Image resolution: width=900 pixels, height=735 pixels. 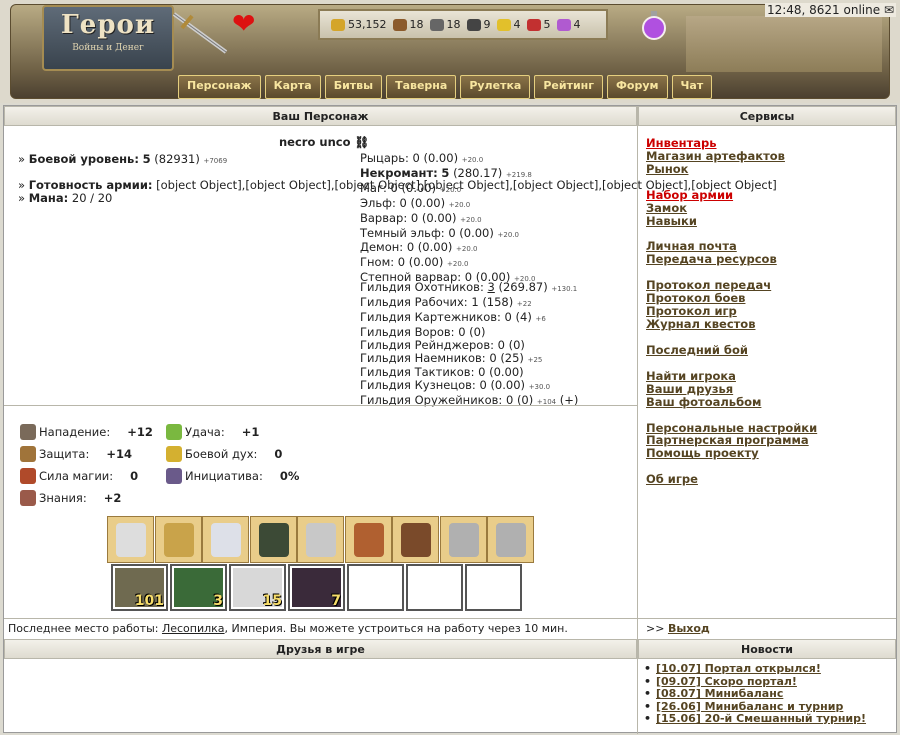 I want to click on service-link: Найти игрока, so click(x=766, y=376).